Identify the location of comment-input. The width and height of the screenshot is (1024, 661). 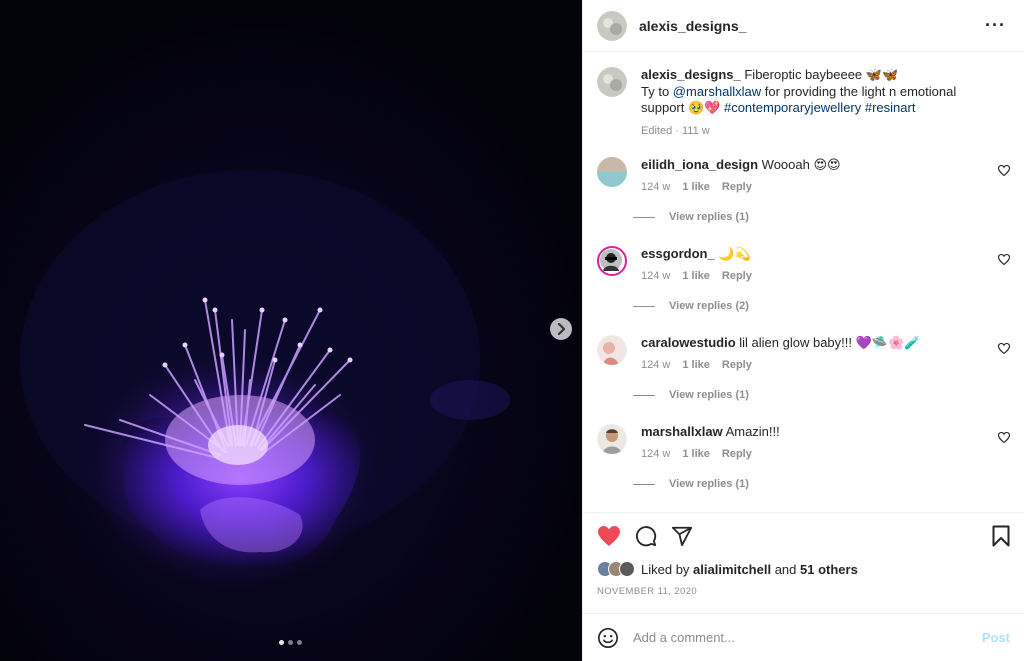
(807, 637).